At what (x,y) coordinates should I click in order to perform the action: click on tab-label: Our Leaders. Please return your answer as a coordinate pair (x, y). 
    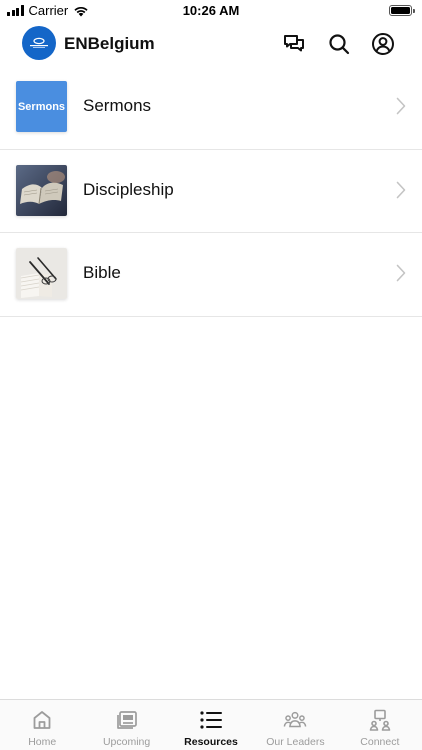
    Looking at the image, I should click on (295, 742).